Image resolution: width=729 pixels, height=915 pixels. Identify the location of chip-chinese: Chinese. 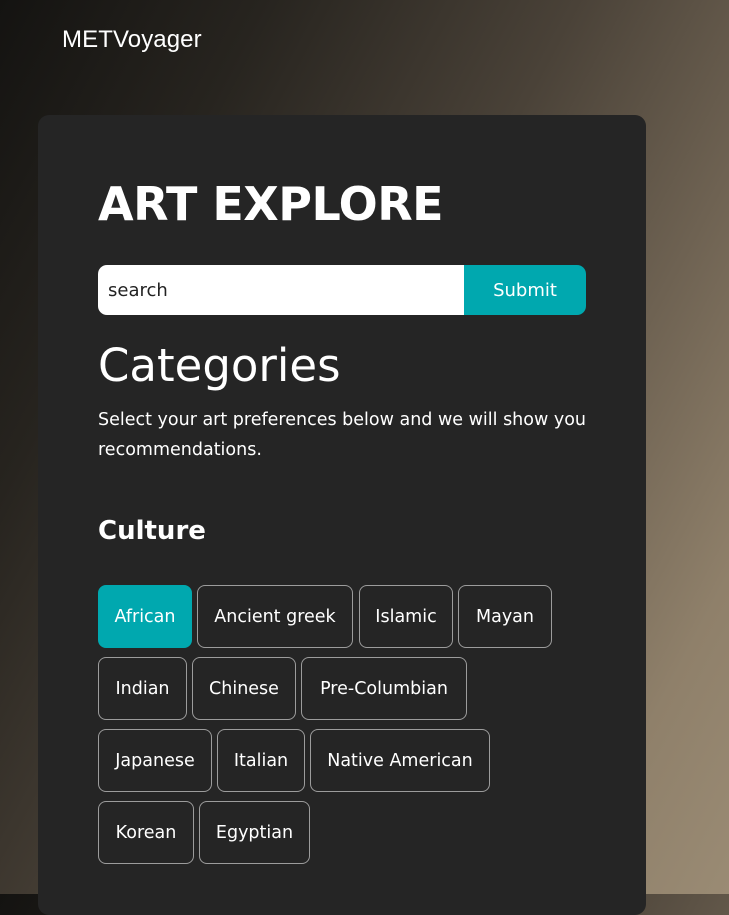
(244, 688).